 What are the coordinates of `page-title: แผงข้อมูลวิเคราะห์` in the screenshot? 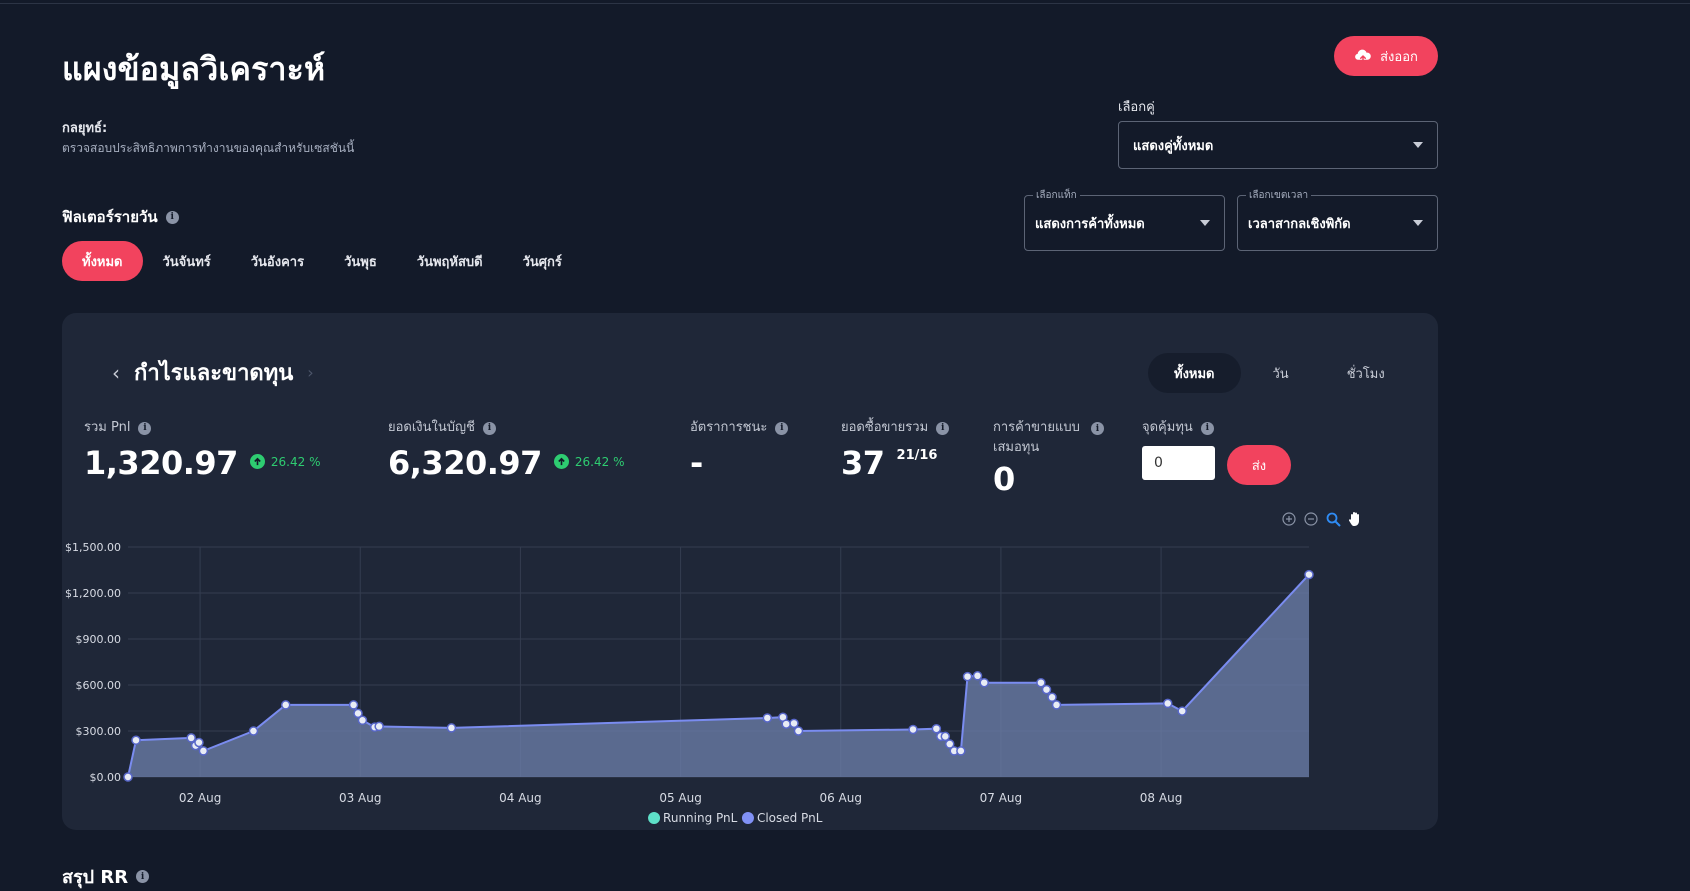 It's located at (194, 69).